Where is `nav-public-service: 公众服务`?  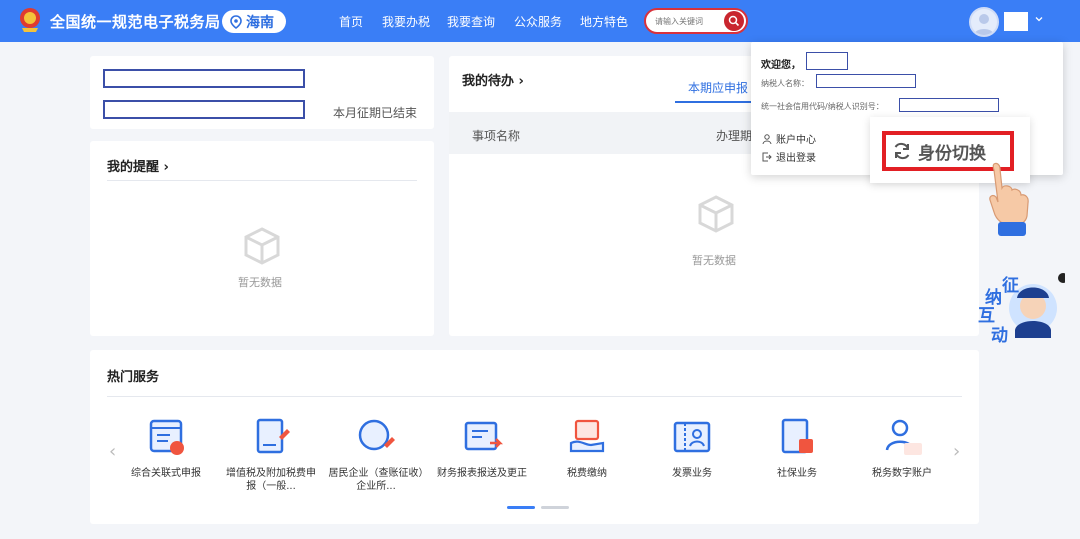 nav-public-service: 公众服务 is located at coordinates (538, 21).